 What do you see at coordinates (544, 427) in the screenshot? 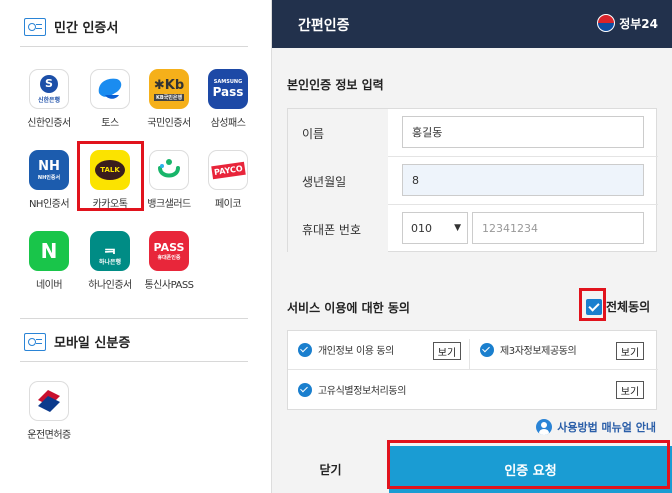
I see `person-icon` at bounding box center [544, 427].